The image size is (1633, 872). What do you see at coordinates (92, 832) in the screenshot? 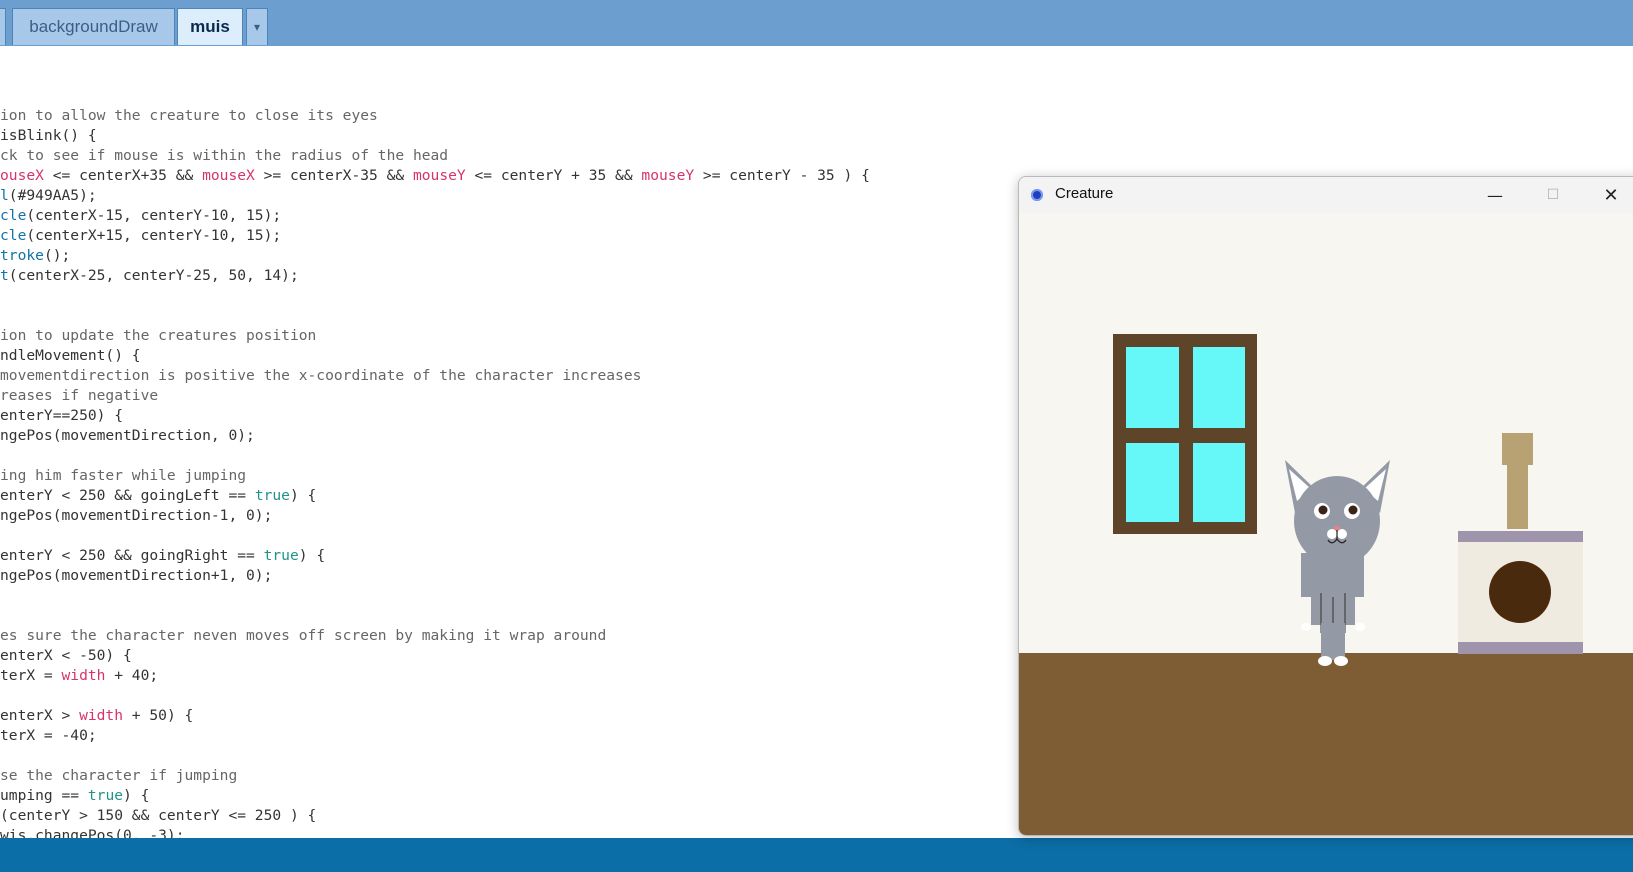
I see `code-token: wis.changePos(0, -3);` at bounding box center [92, 832].